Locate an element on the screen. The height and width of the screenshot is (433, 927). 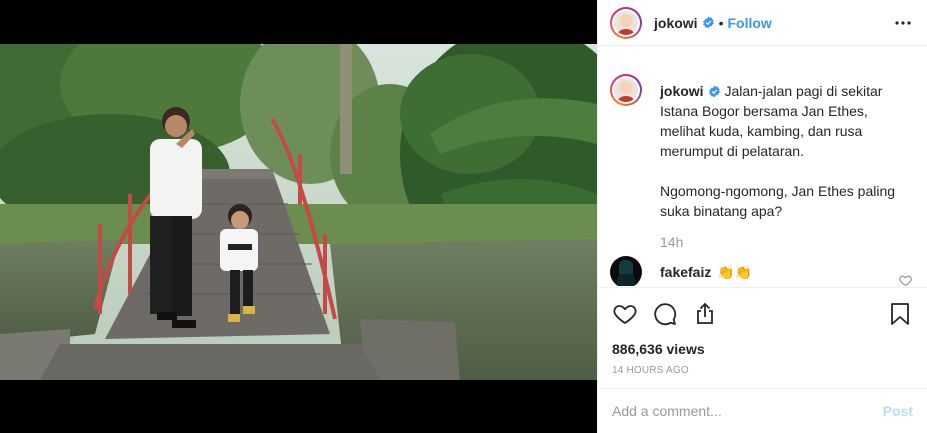
post-timestamp: 14 HOURS AGO is located at coordinates (762, 370).